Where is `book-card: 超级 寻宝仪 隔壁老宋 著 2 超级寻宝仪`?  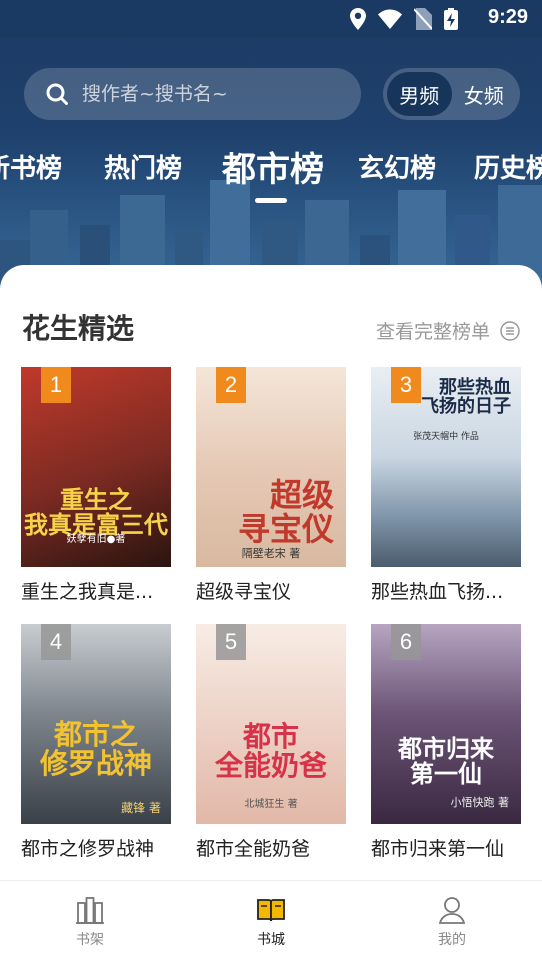 book-card: 超级 寻宝仪 隔壁老宋 著 2 超级寻宝仪 is located at coordinates (271, 485).